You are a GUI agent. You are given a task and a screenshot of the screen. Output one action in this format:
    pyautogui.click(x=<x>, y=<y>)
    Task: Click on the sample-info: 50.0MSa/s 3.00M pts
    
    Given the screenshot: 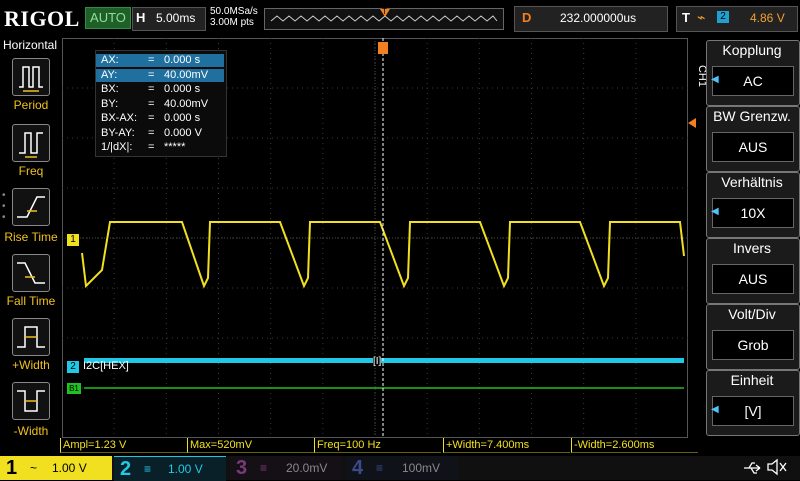 What is the action you would take?
    pyautogui.click(x=234, y=17)
    